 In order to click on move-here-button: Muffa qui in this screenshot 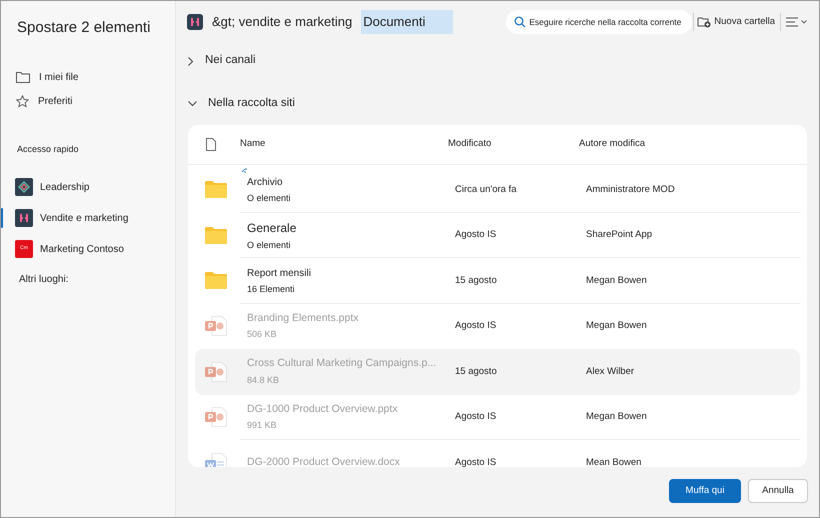, I will do `click(705, 491)`.